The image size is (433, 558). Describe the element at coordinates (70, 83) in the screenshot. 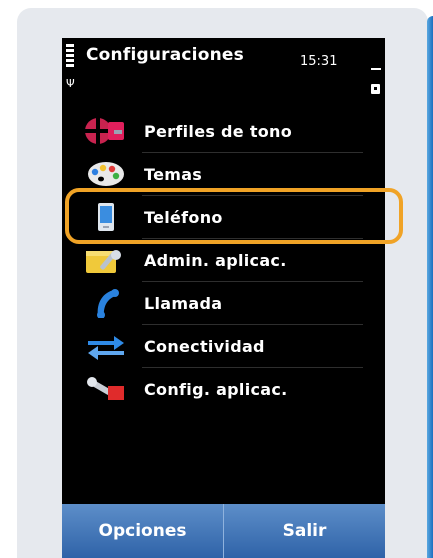

I see `antenna-icon: Ψ` at that location.